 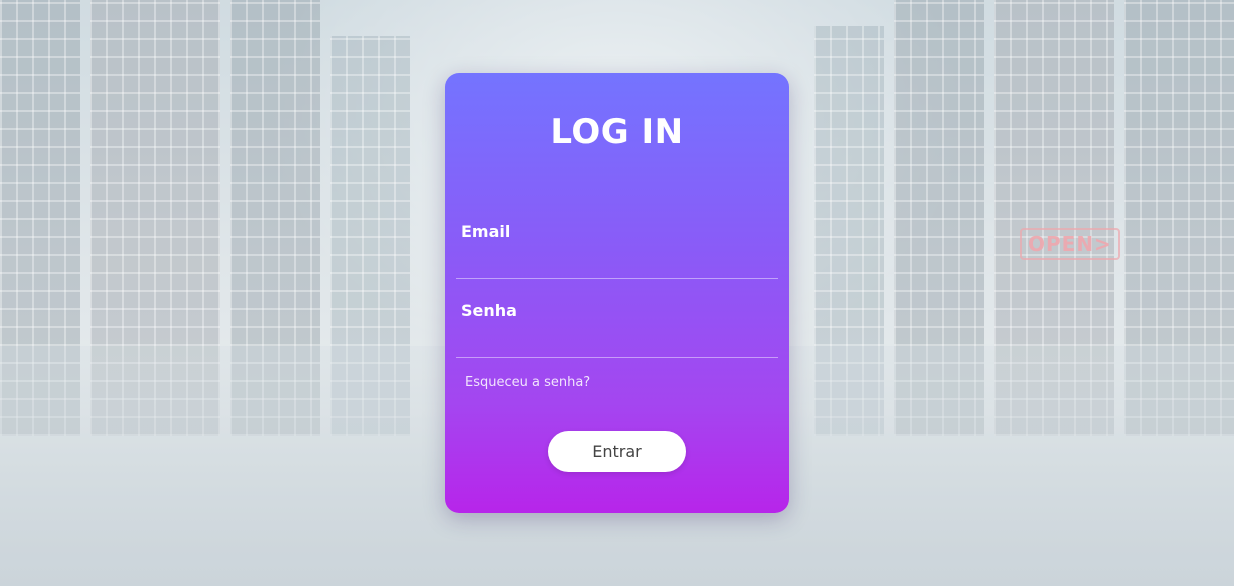 What do you see at coordinates (486, 231) in the screenshot?
I see `email-label: Email` at bounding box center [486, 231].